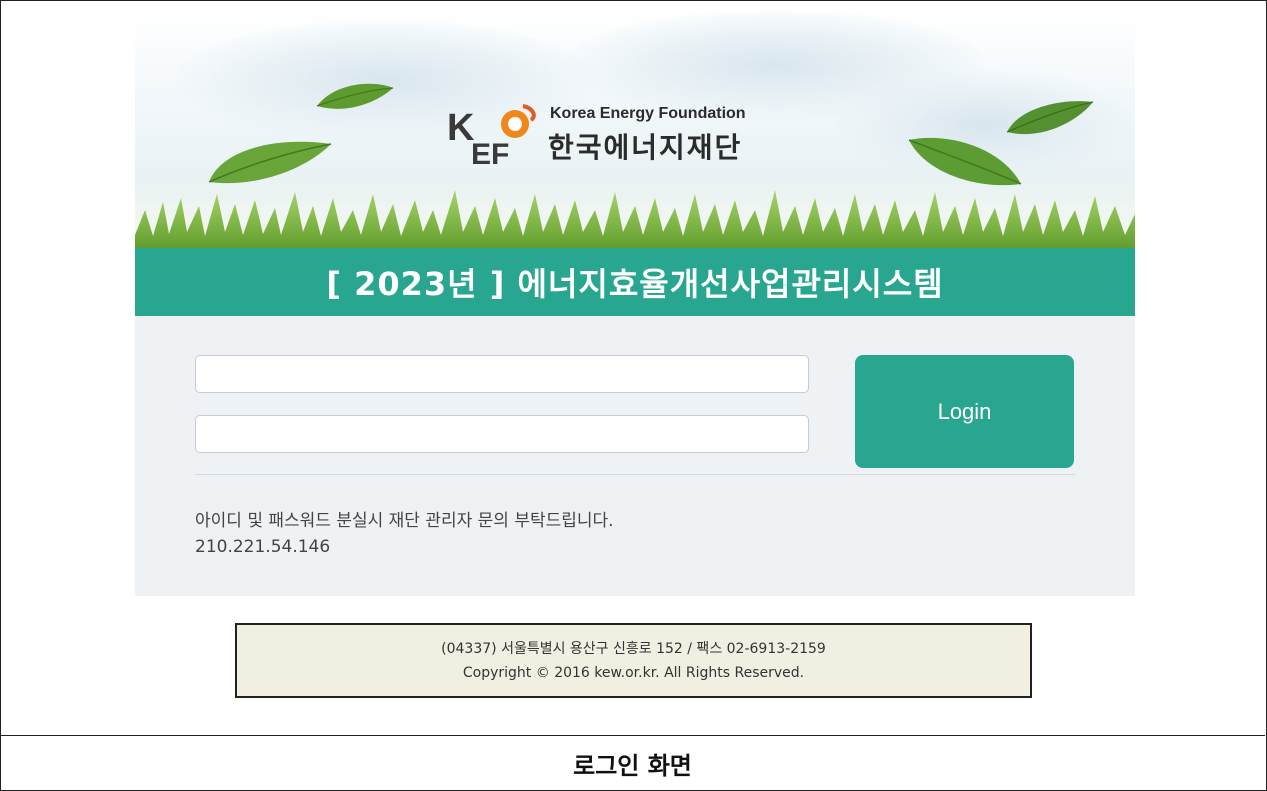 This screenshot has width=1267, height=791. Describe the element at coordinates (502, 434) in the screenshot. I see `password-input` at that location.